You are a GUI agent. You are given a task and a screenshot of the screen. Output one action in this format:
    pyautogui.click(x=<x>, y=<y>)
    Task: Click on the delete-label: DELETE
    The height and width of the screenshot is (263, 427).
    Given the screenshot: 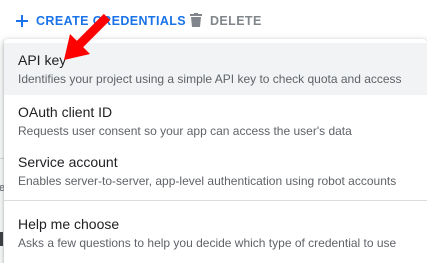 What is the action you would take?
    pyautogui.click(x=236, y=21)
    